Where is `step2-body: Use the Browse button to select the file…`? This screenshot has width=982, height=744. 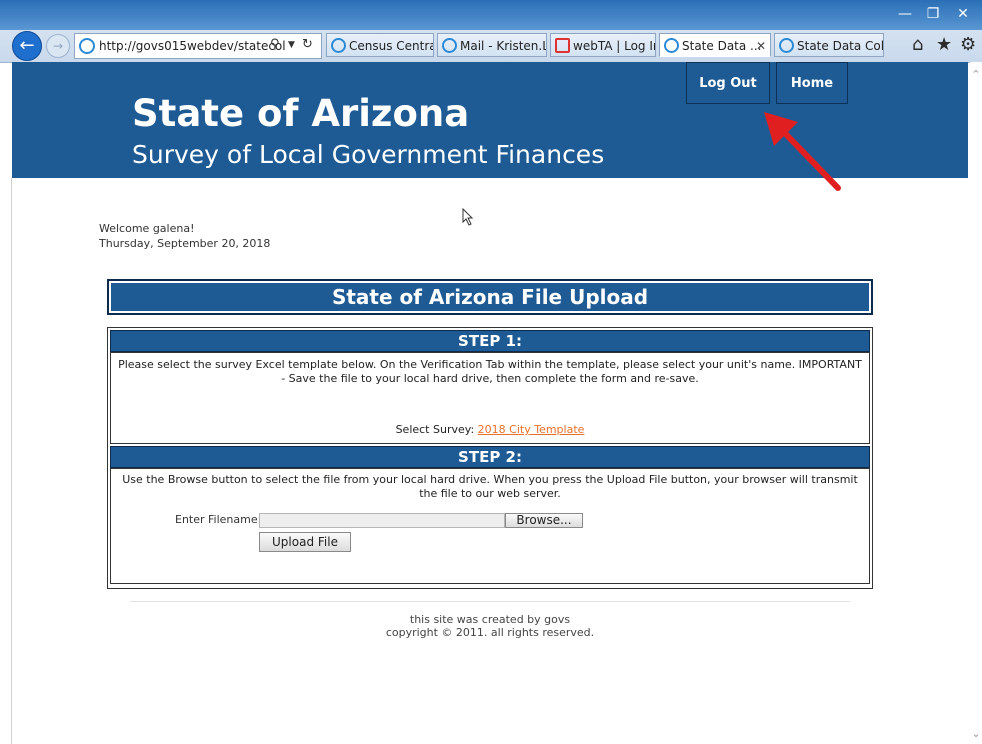 step2-body: Use the Browse button to select the file… is located at coordinates (490, 526).